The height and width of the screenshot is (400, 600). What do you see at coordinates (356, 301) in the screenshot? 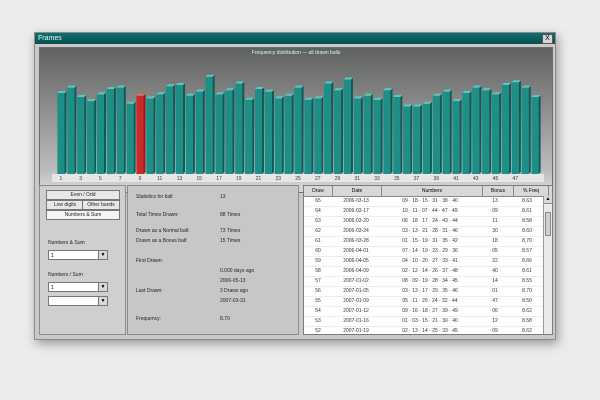
I see `table-cell: 2007-01-09` at bounding box center [356, 301].